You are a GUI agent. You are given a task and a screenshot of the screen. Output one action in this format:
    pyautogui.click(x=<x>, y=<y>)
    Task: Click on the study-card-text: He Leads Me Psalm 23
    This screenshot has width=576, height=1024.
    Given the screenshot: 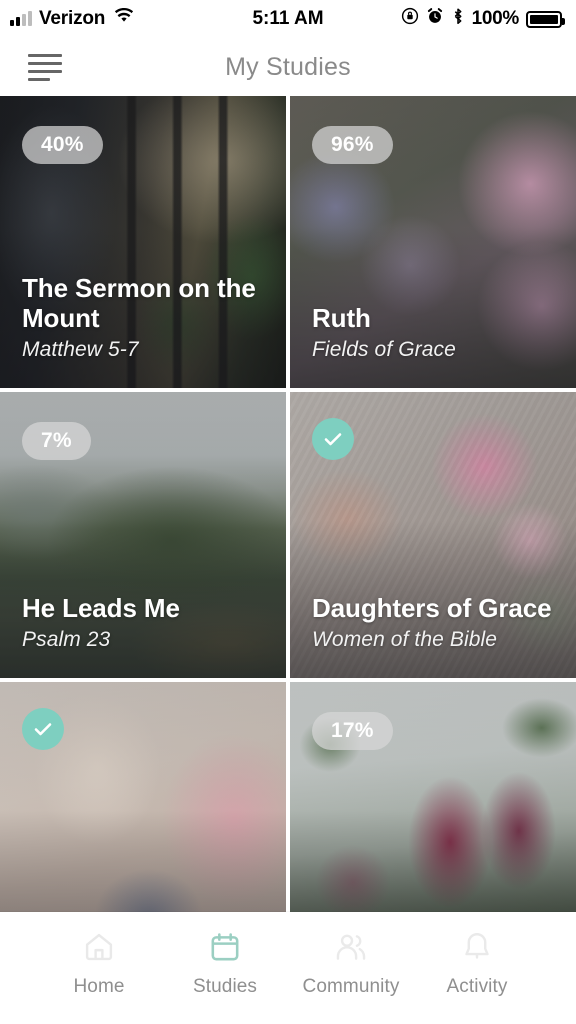 What is the action you would take?
    pyautogui.click(x=147, y=622)
    